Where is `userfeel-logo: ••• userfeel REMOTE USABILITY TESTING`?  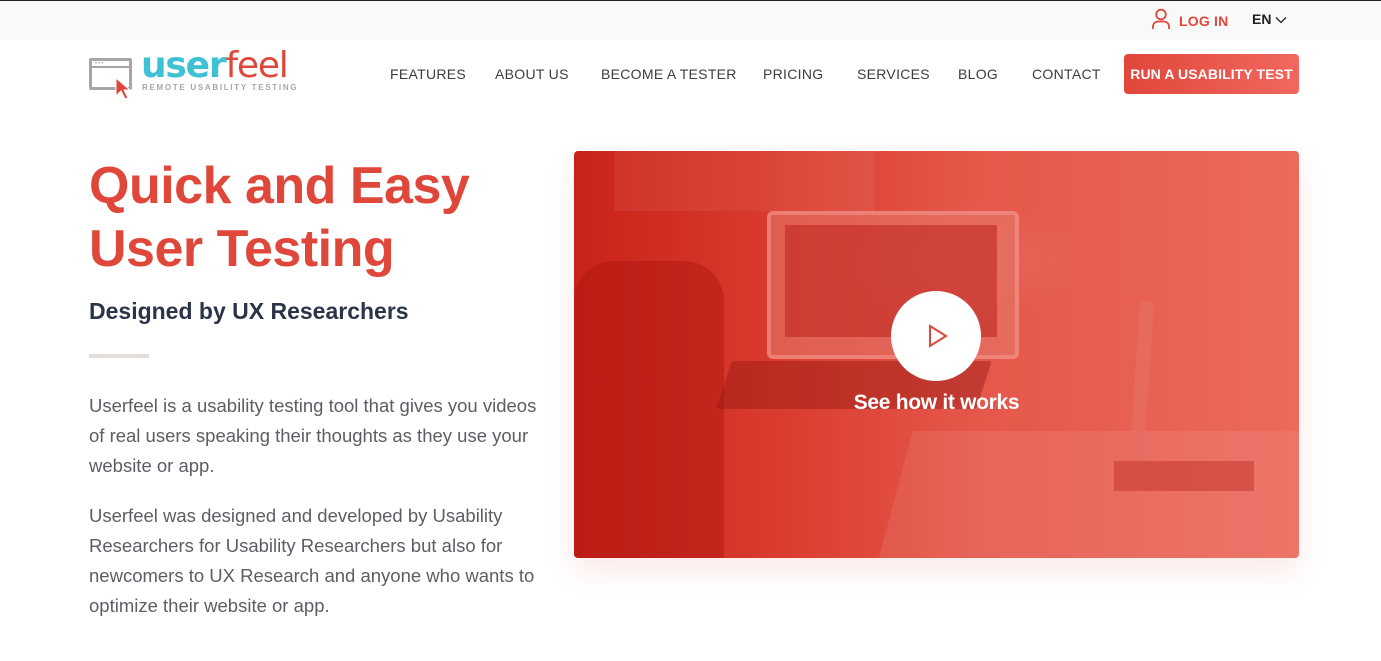 userfeel-logo: ••• userfeel REMOTE USABILITY TESTING is located at coordinates (193, 72).